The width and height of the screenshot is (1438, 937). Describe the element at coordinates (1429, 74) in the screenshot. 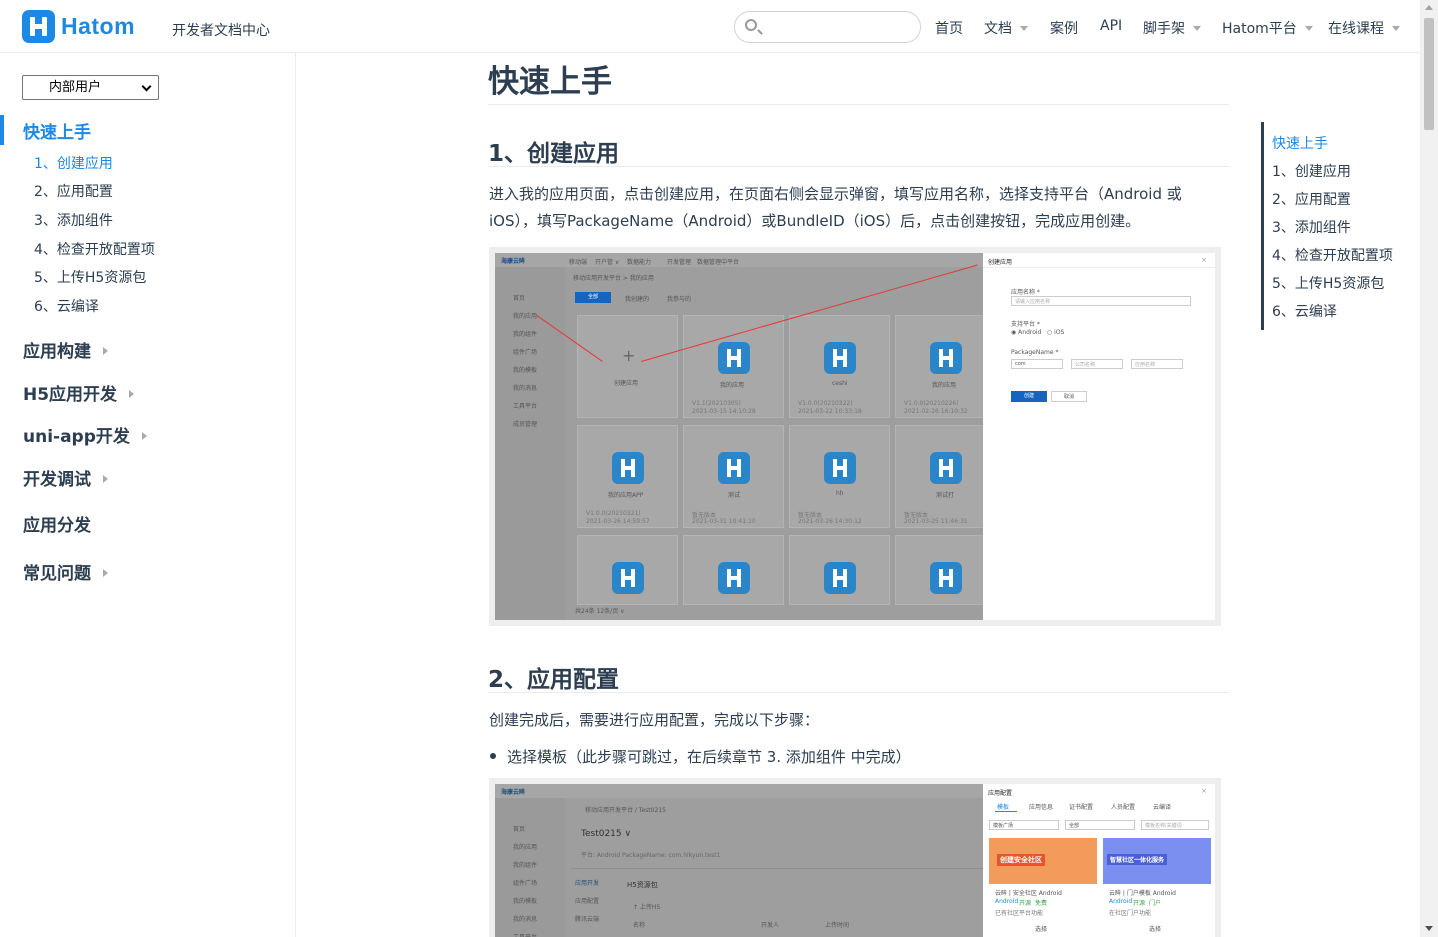

I see `scrollbar-thumb` at that location.